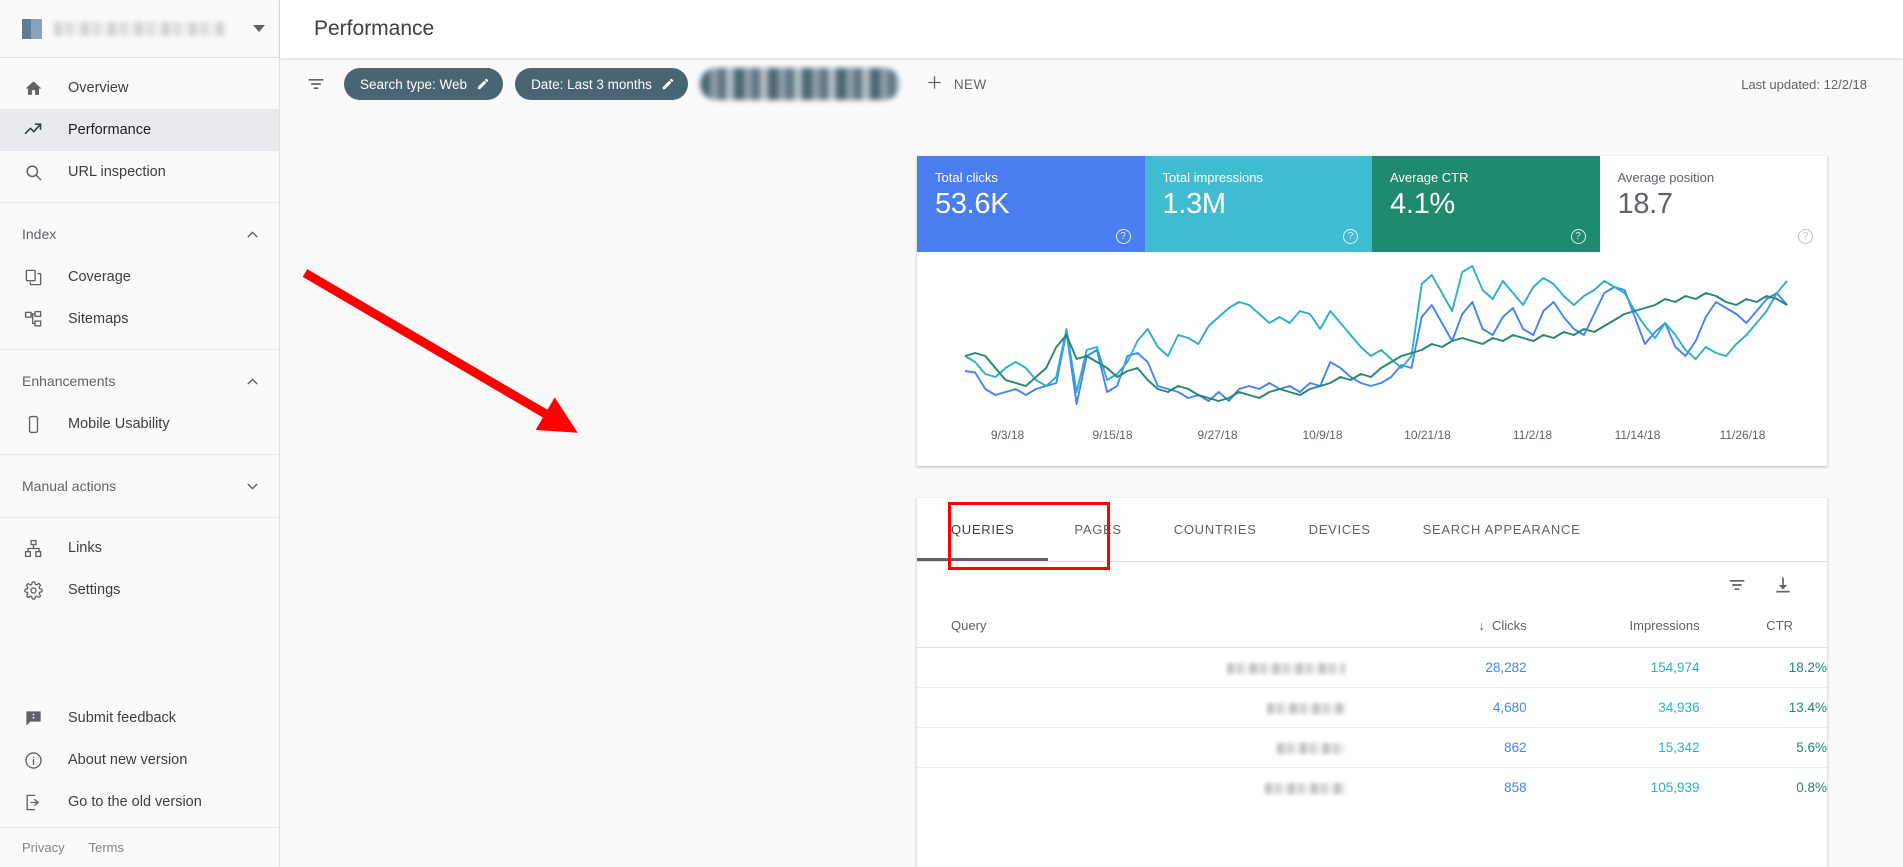 This screenshot has height=867, width=1903. I want to click on filter-chip-label: Search type: Web, so click(414, 84).